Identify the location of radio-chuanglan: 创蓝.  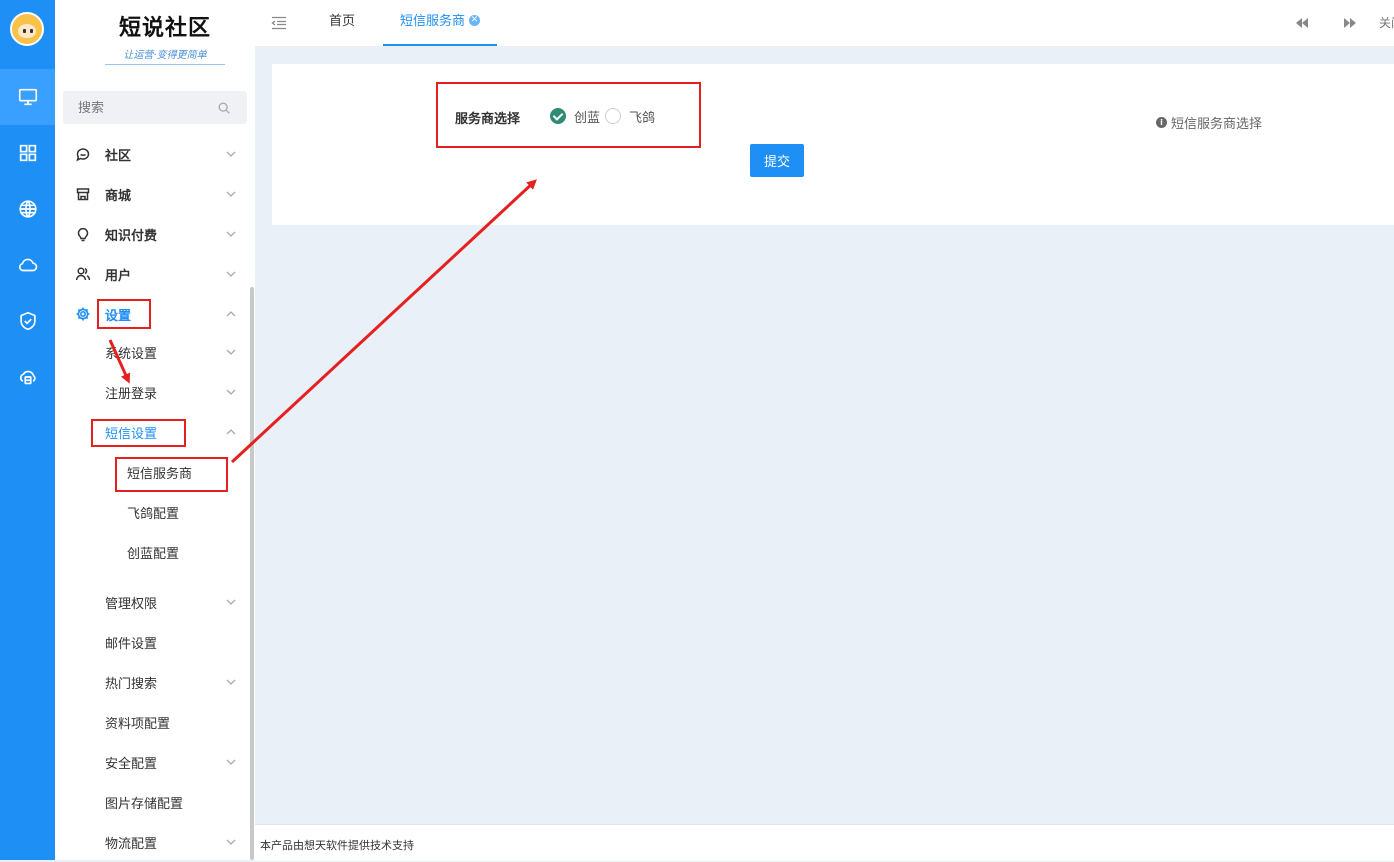
(575, 116).